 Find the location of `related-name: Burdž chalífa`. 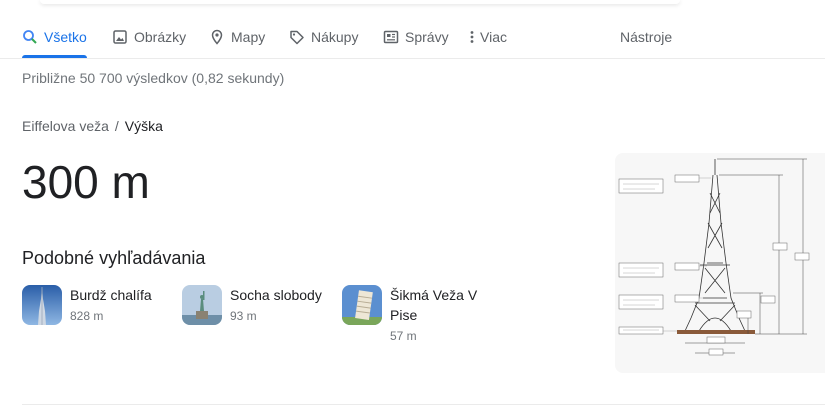

related-name: Burdž chalífa is located at coordinates (111, 295).